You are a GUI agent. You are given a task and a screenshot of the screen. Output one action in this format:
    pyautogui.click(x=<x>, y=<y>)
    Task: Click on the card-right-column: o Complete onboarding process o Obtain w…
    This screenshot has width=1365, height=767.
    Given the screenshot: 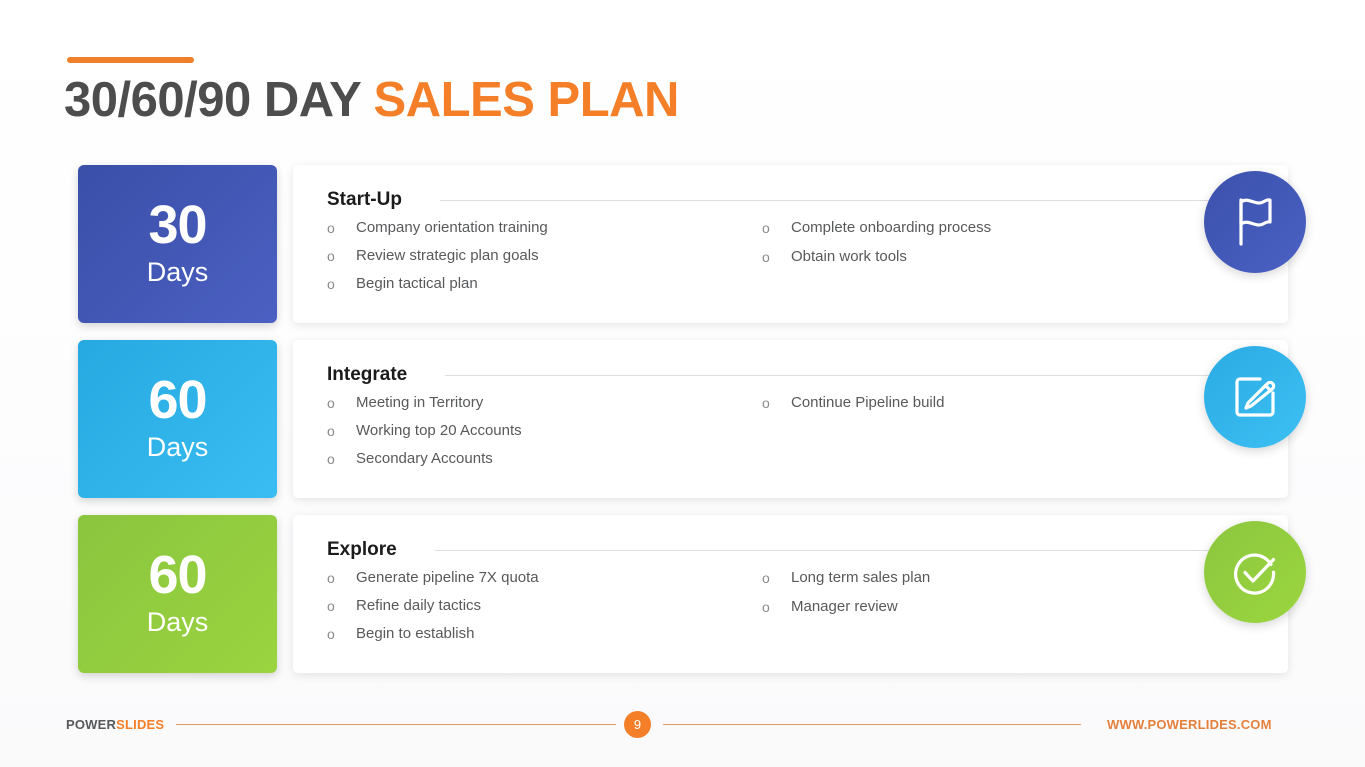 What is the action you would take?
    pyautogui.click(x=962, y=246)
    